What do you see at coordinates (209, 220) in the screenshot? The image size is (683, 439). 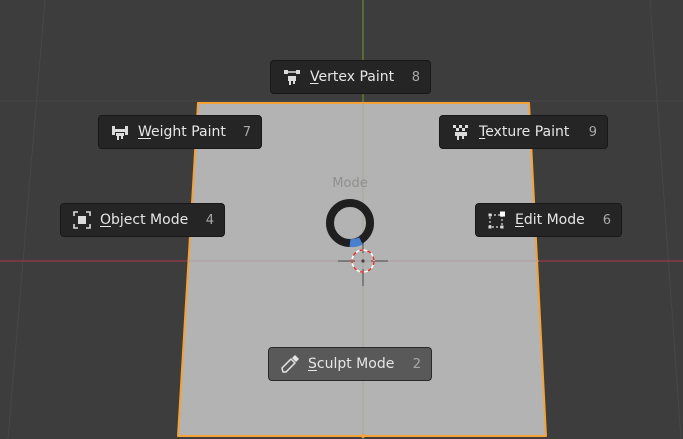 I see `object-mode-shortcut: 4` at bounding box center [209, 220].